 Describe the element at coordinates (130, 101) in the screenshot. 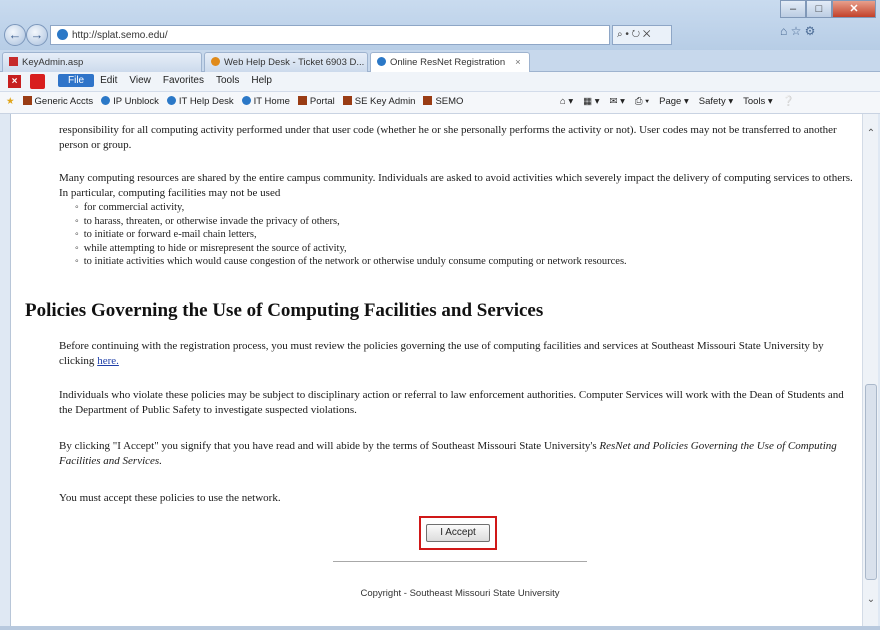

I see `fav-ip-unblock: IP Unblock` at that location.